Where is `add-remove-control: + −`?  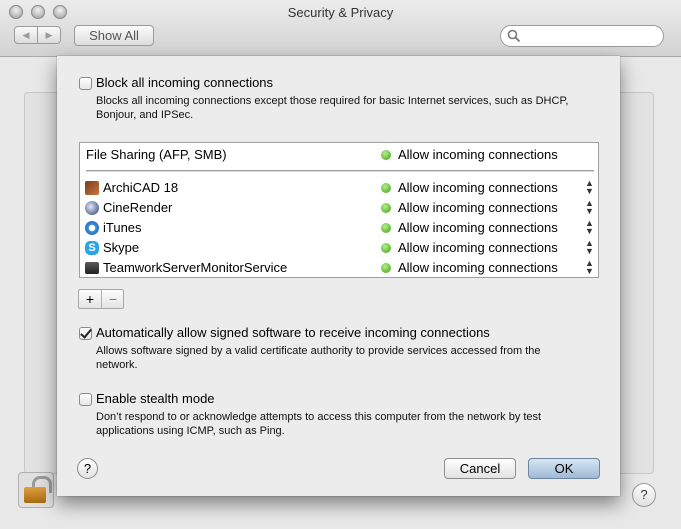
add-remove-control: + − is located at coordinates (101, 299).